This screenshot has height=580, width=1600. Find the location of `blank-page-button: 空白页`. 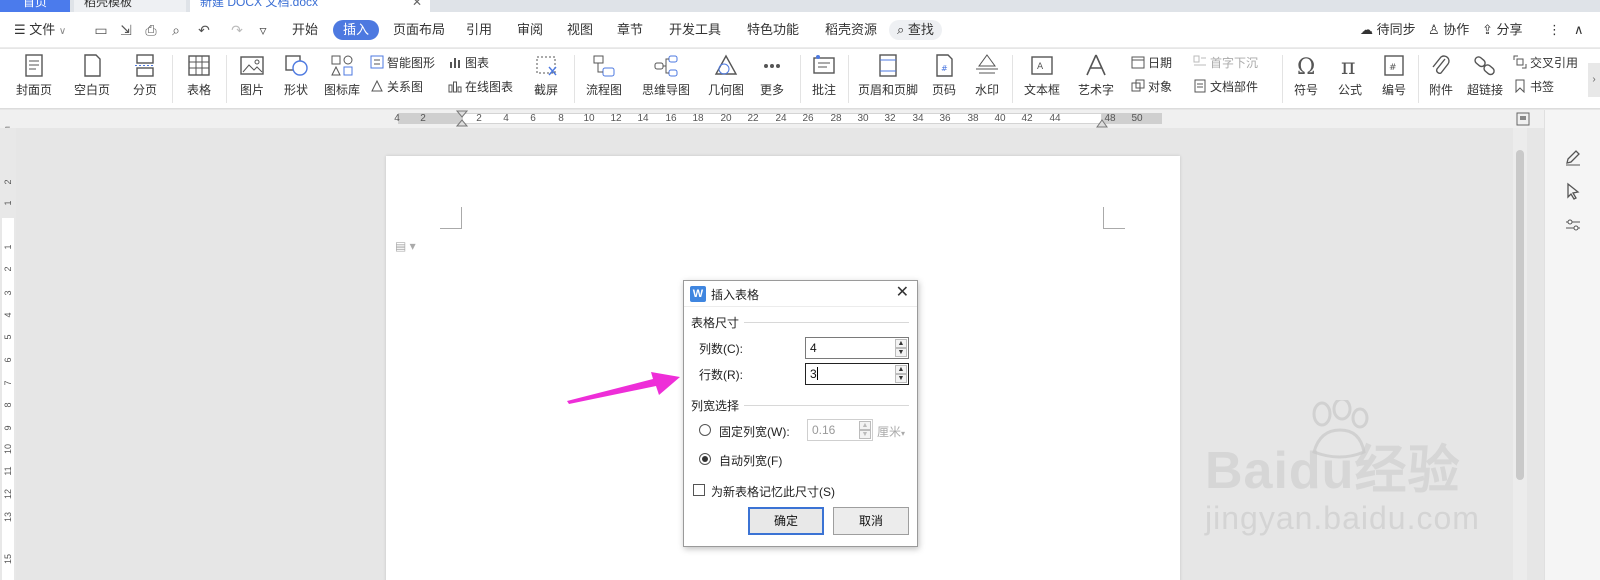

blank-page-button: 空白页 is located at coordinates (92, 79).